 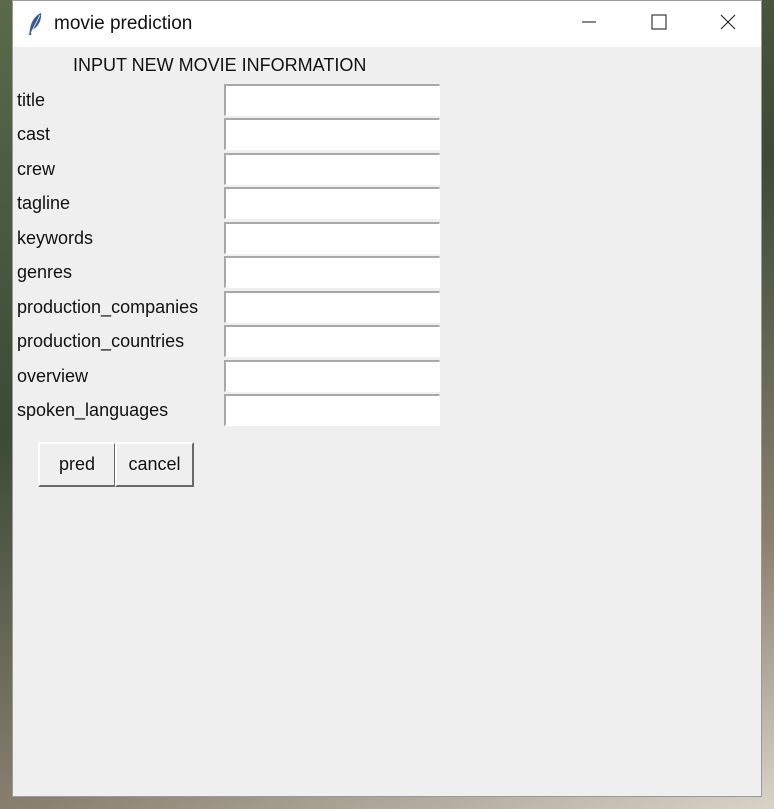 I want to click on genres-input, so click(x=332, y=272).